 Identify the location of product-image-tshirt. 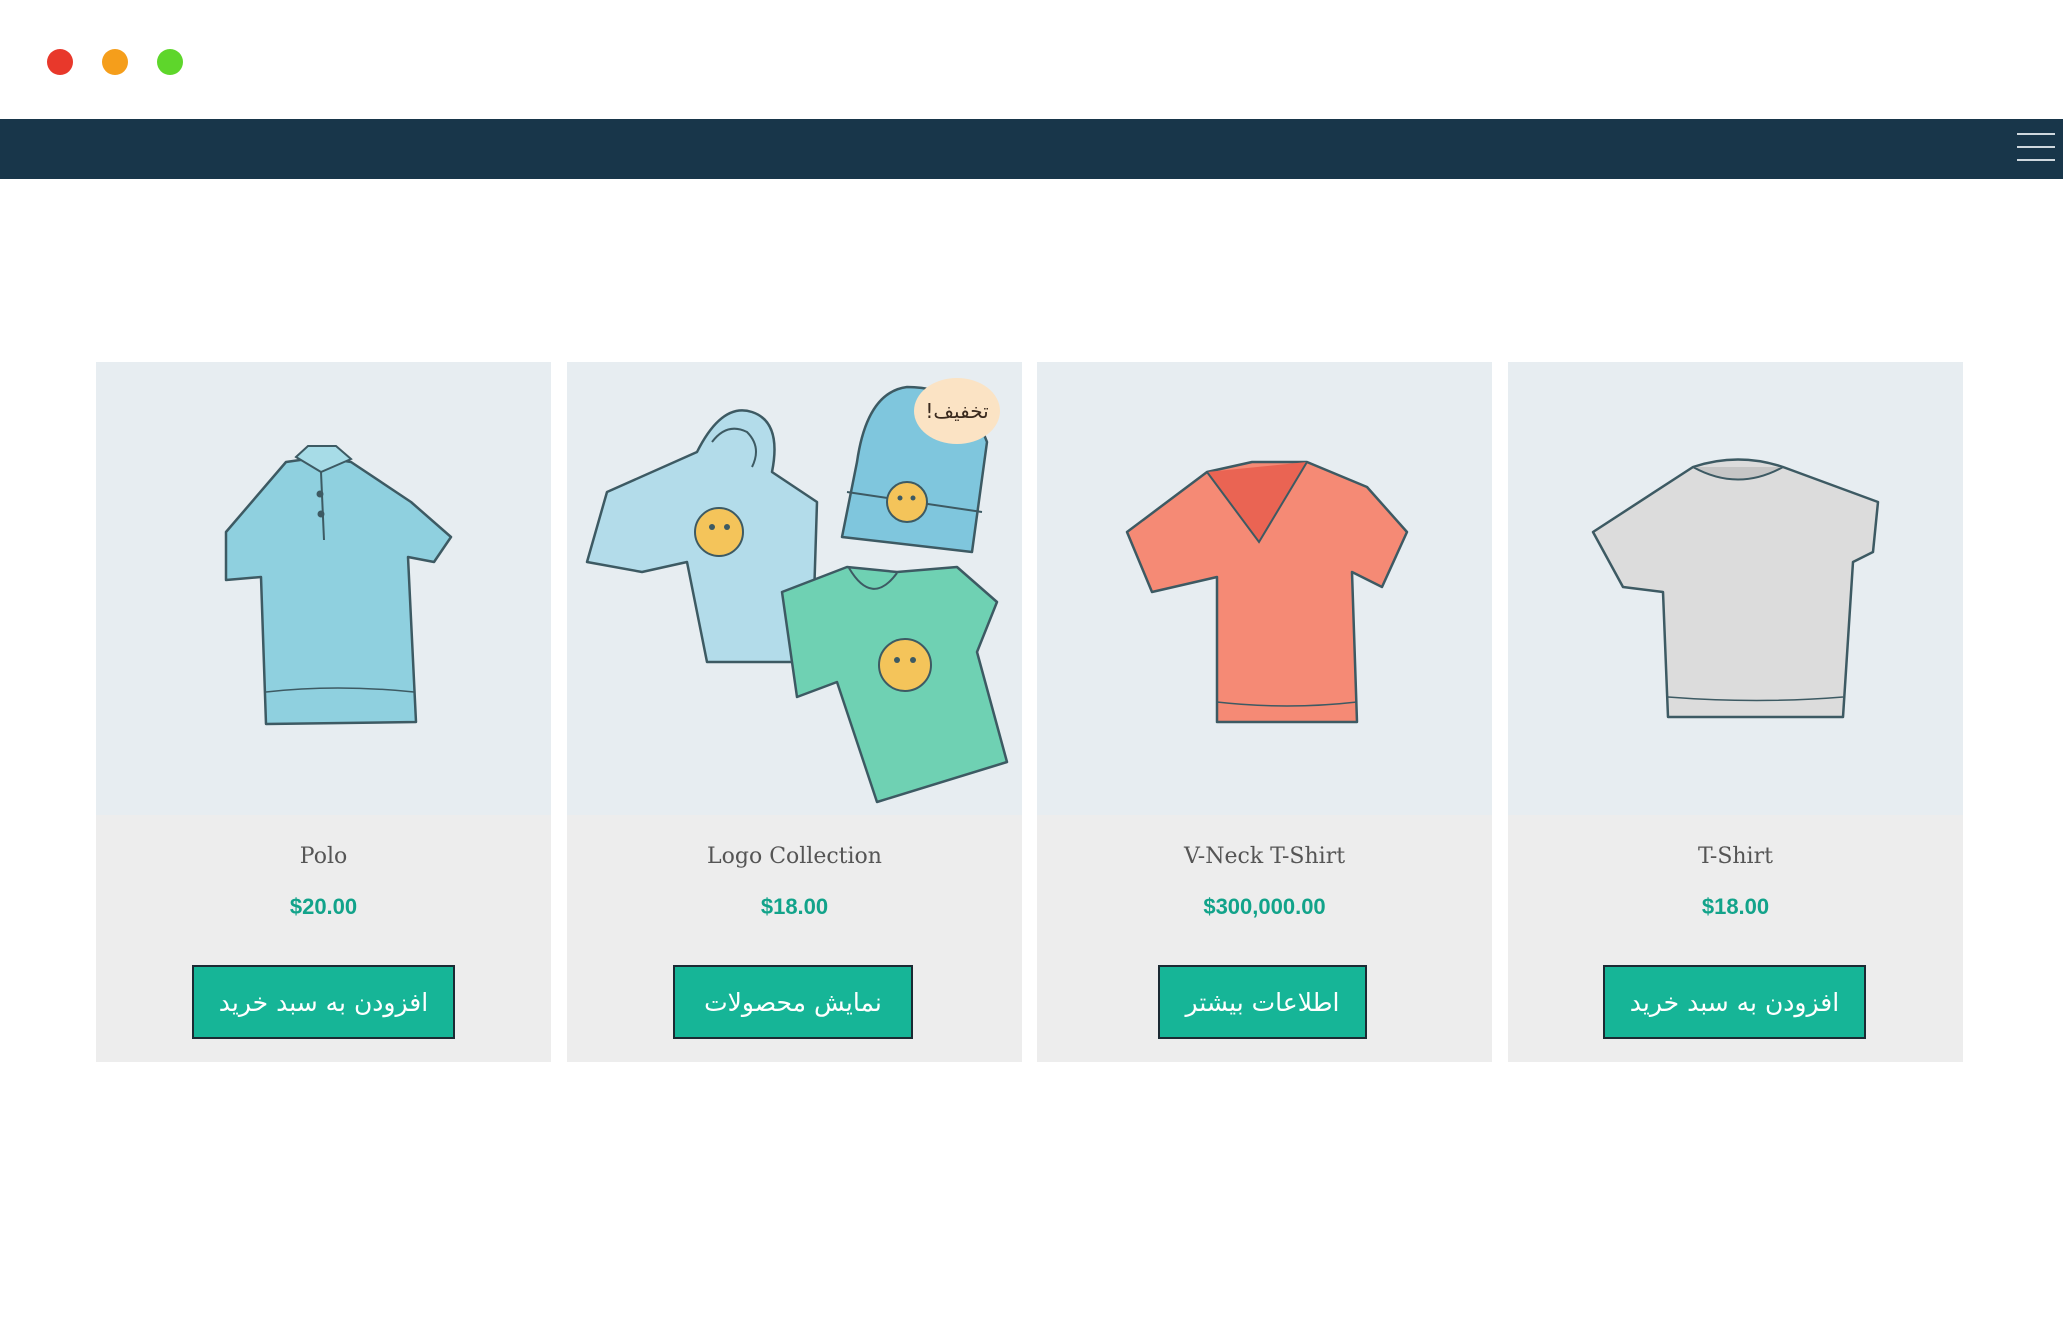
(1735, 588).